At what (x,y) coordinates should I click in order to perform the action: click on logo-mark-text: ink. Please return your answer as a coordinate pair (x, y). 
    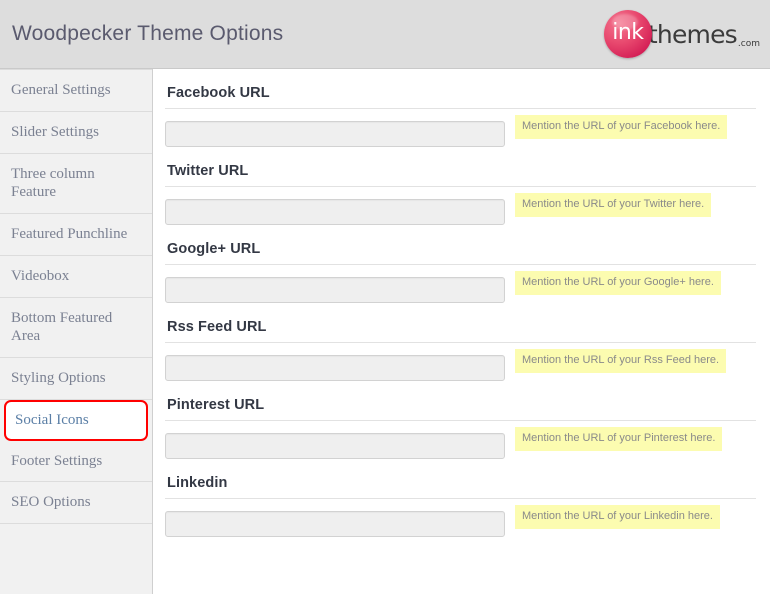
    Looking at the image, I should click on (628, 32).